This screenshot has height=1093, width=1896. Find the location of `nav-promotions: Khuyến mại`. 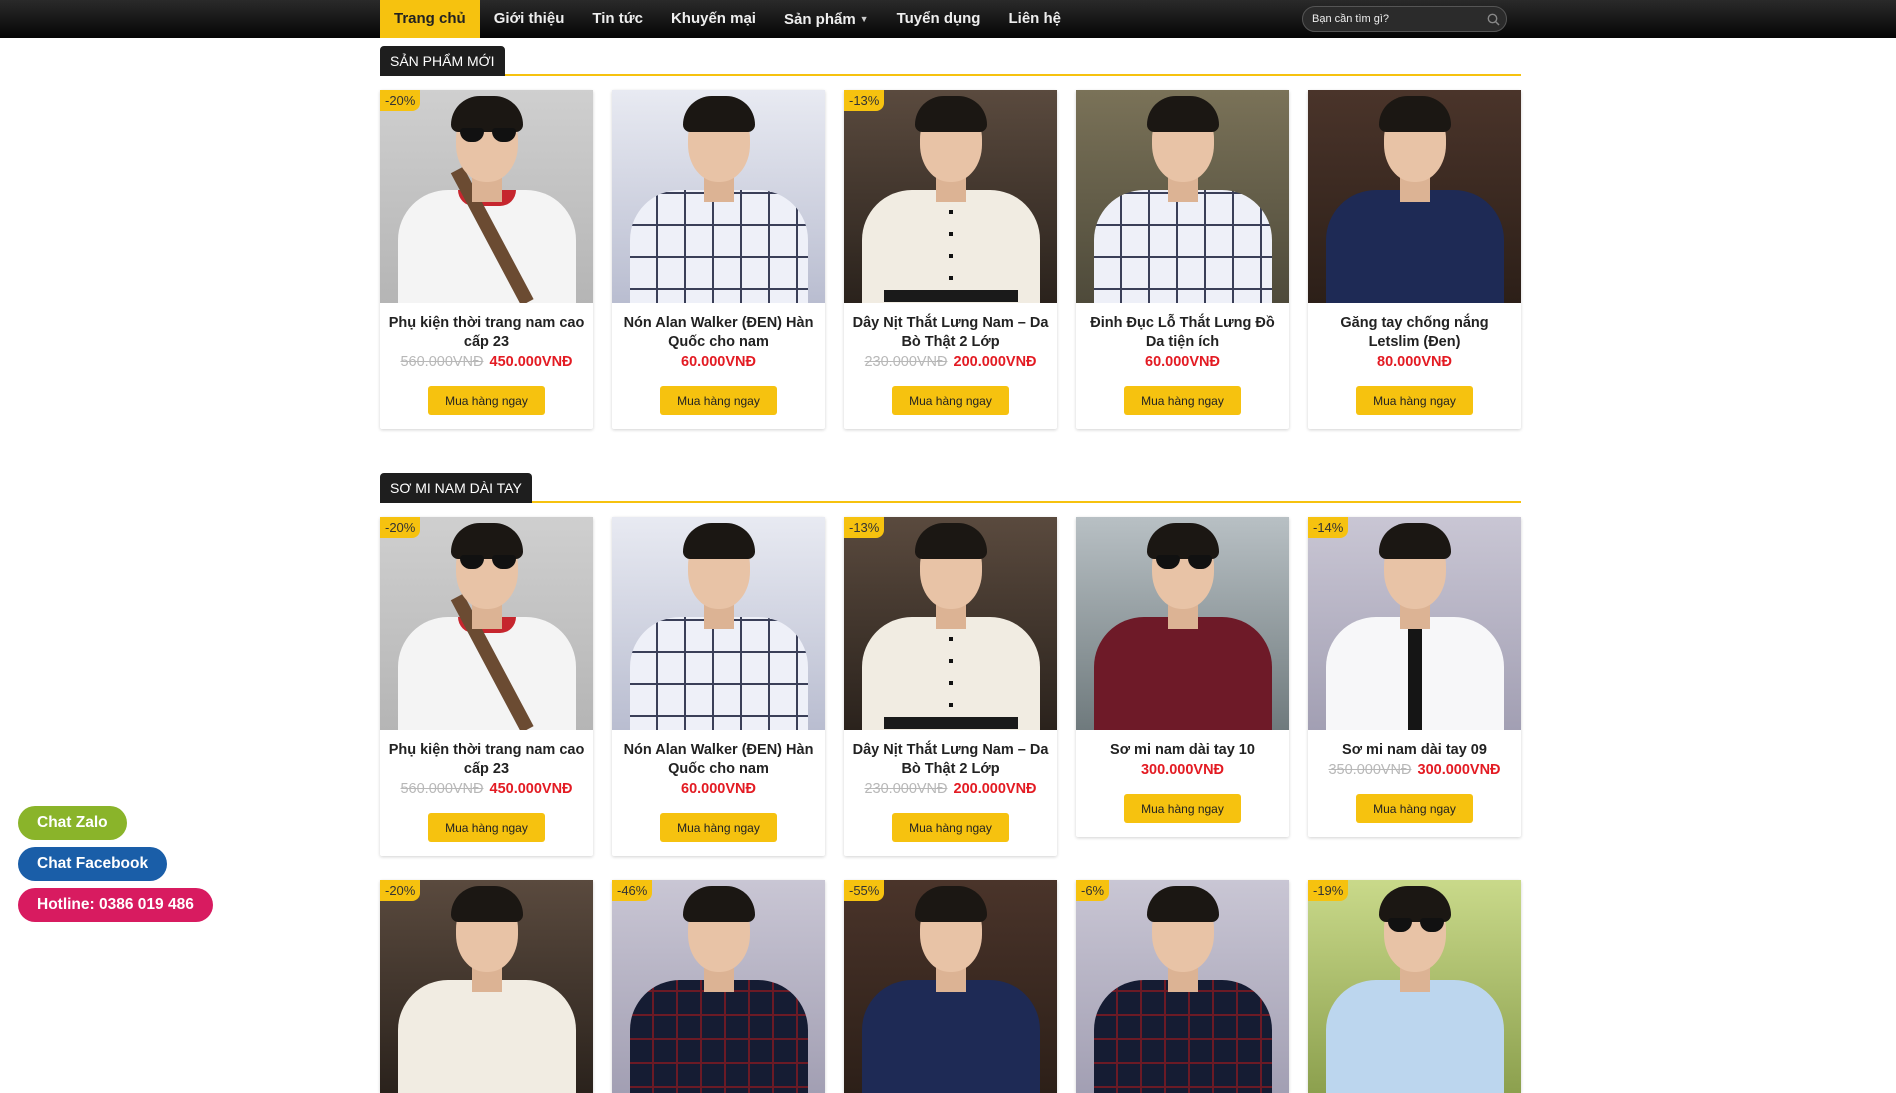

nav-promotions: Khuyến mại is located at coordinates (713, 19).